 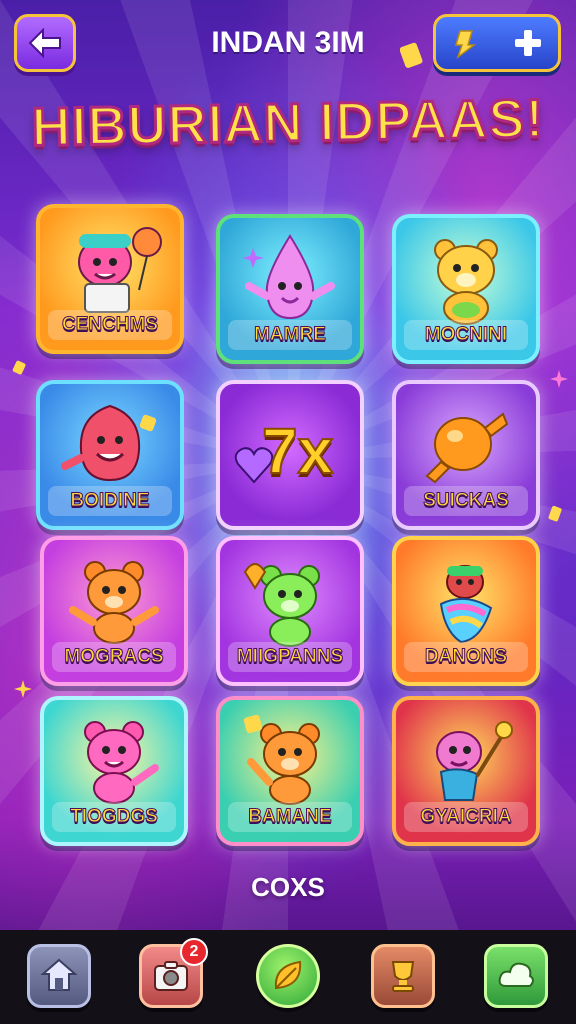 I want to click on pink-bear-icon, so click(x=121, y=762).